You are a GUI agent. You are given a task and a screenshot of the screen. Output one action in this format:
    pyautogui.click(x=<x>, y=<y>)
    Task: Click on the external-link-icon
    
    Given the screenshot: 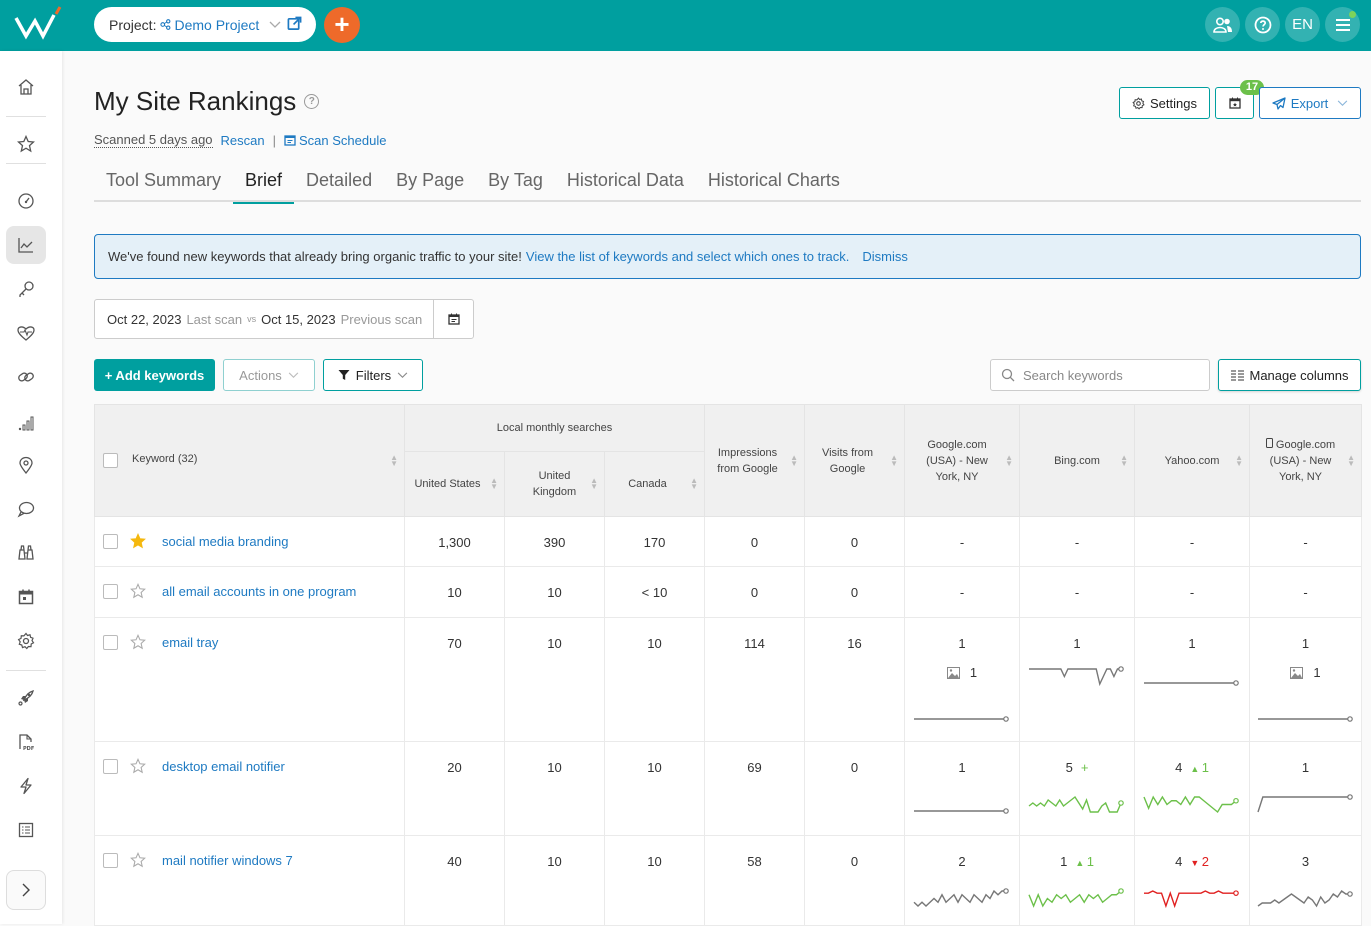 What is the action you would take?
    pyautogui.click(x=294, y=23)
    